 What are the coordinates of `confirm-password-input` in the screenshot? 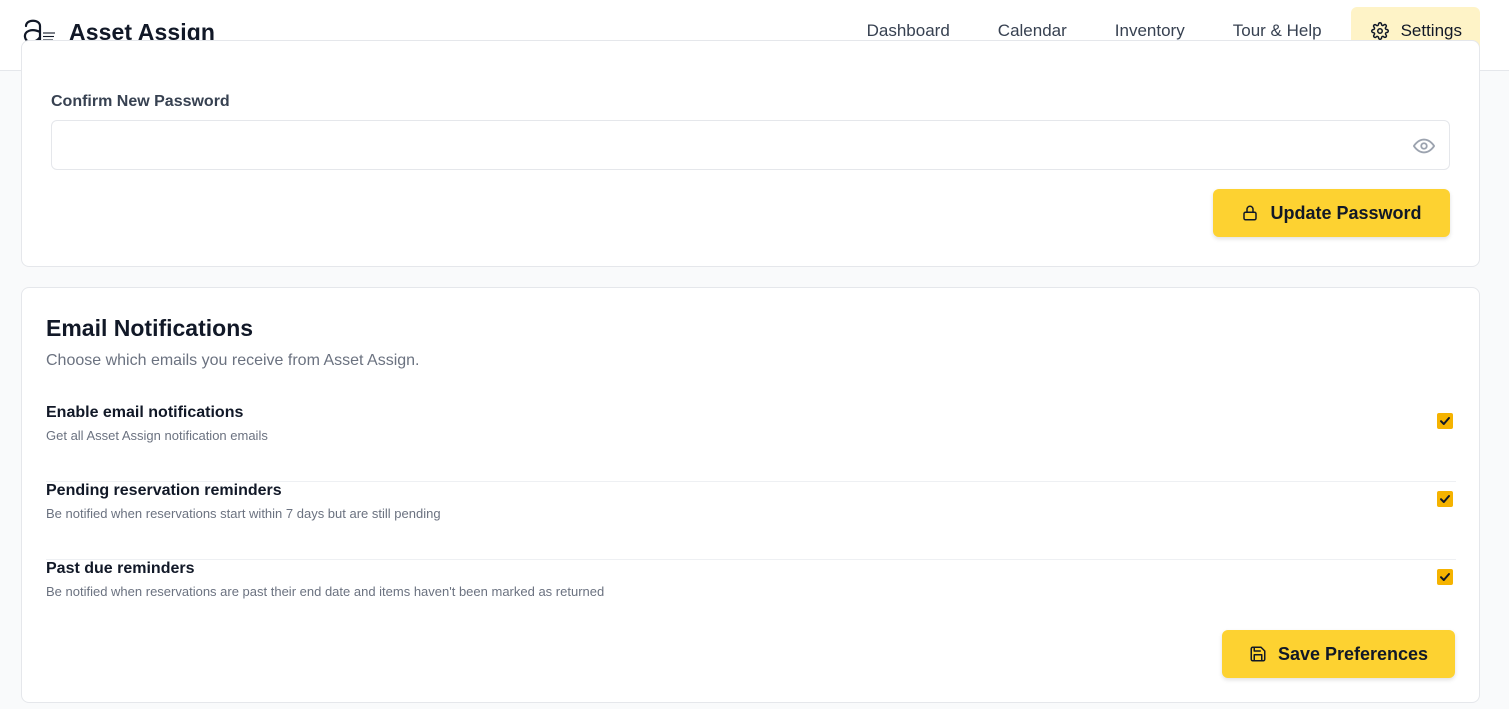 It's located at (750, 145).